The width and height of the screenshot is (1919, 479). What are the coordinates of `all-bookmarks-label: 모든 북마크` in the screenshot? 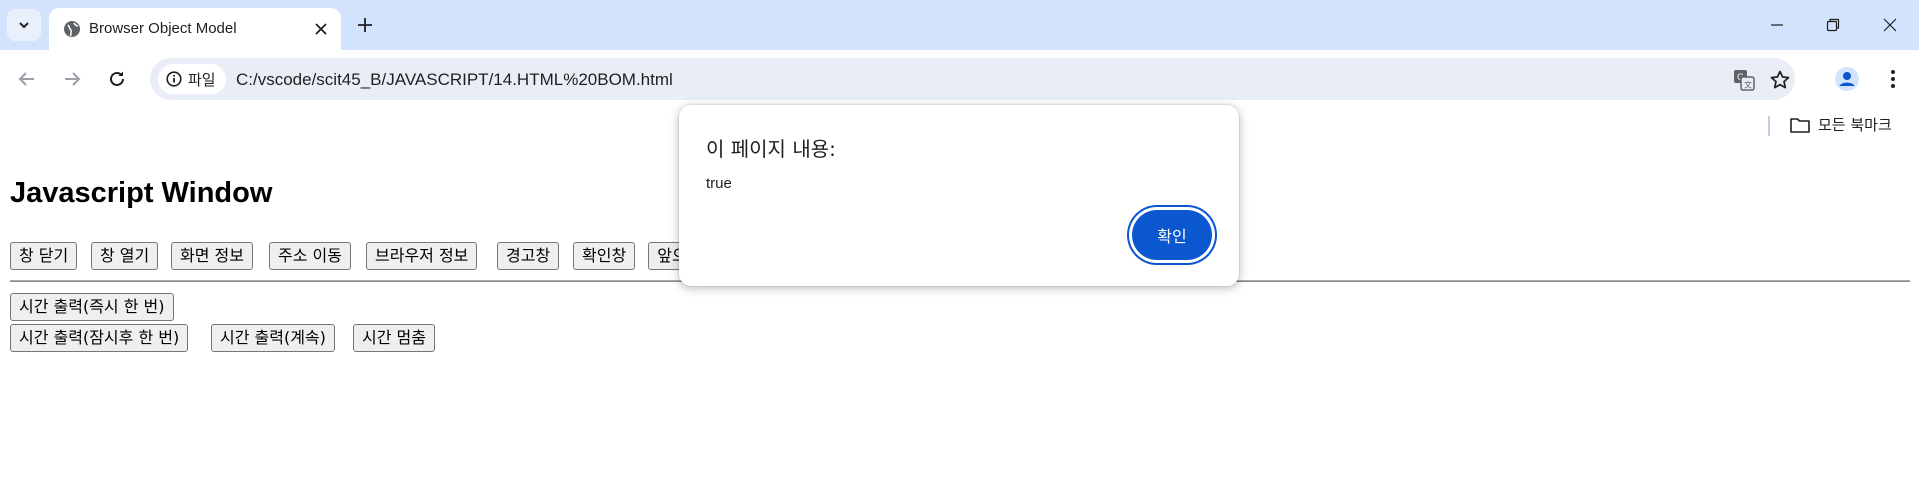 It's located at (1855, 125).